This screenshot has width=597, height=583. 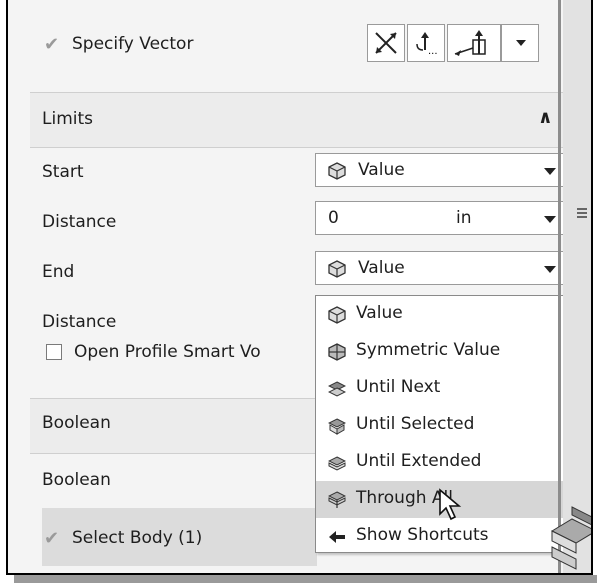 What do you see at coordinates (545, 117) in the screenshot?
I see `collapse-icon: ∧` at bounding box center [545, 117].